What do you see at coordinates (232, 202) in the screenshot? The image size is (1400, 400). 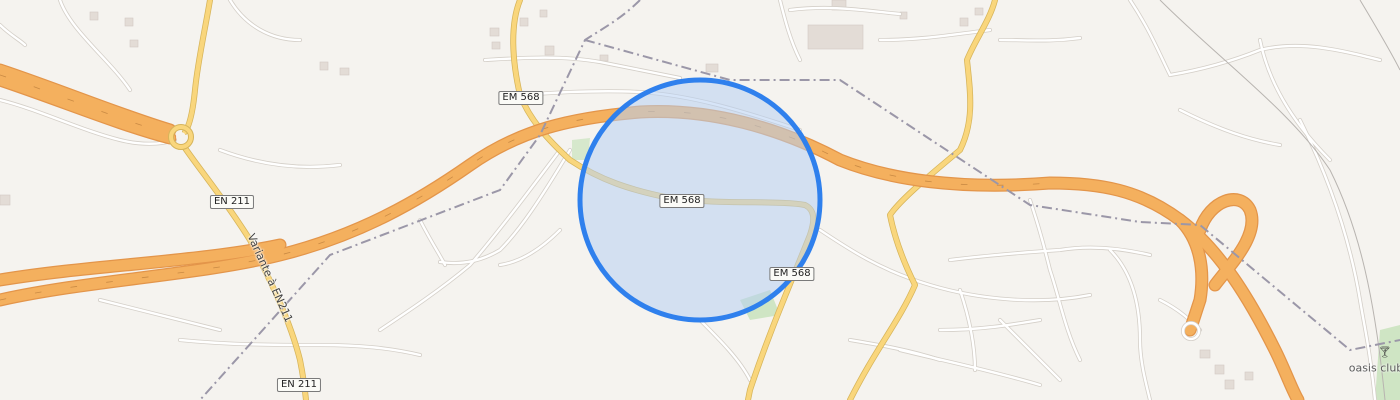 I see `road-label-en211-north: EN 211` at bounding box center [232, 202].